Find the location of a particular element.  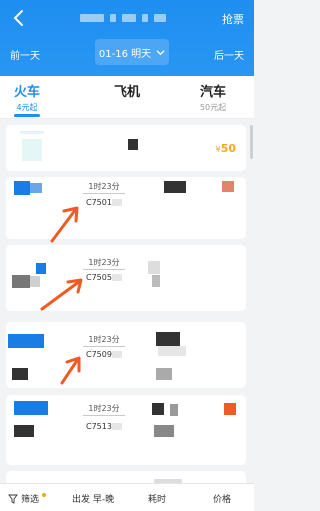

back-button is located at coordinates (19, 18).